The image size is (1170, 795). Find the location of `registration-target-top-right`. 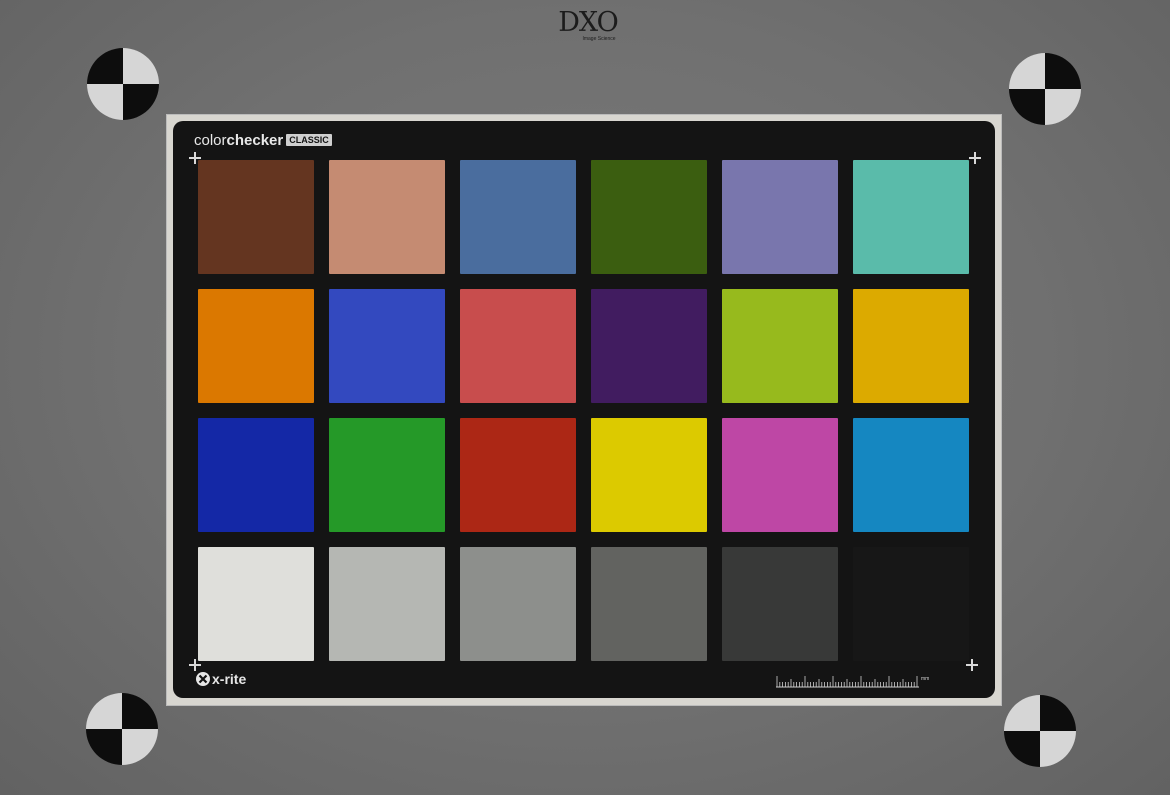

registration-target-top-right is located at coordinates (1045, 89).